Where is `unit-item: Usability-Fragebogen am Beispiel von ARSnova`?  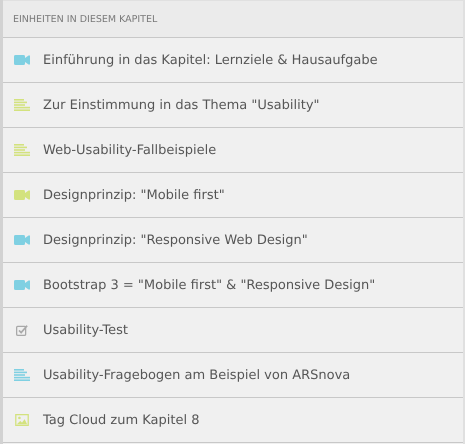 unit-item: Usability-Fragebogen am Beispiel von ARSnova is located at coordinates (233, 375).